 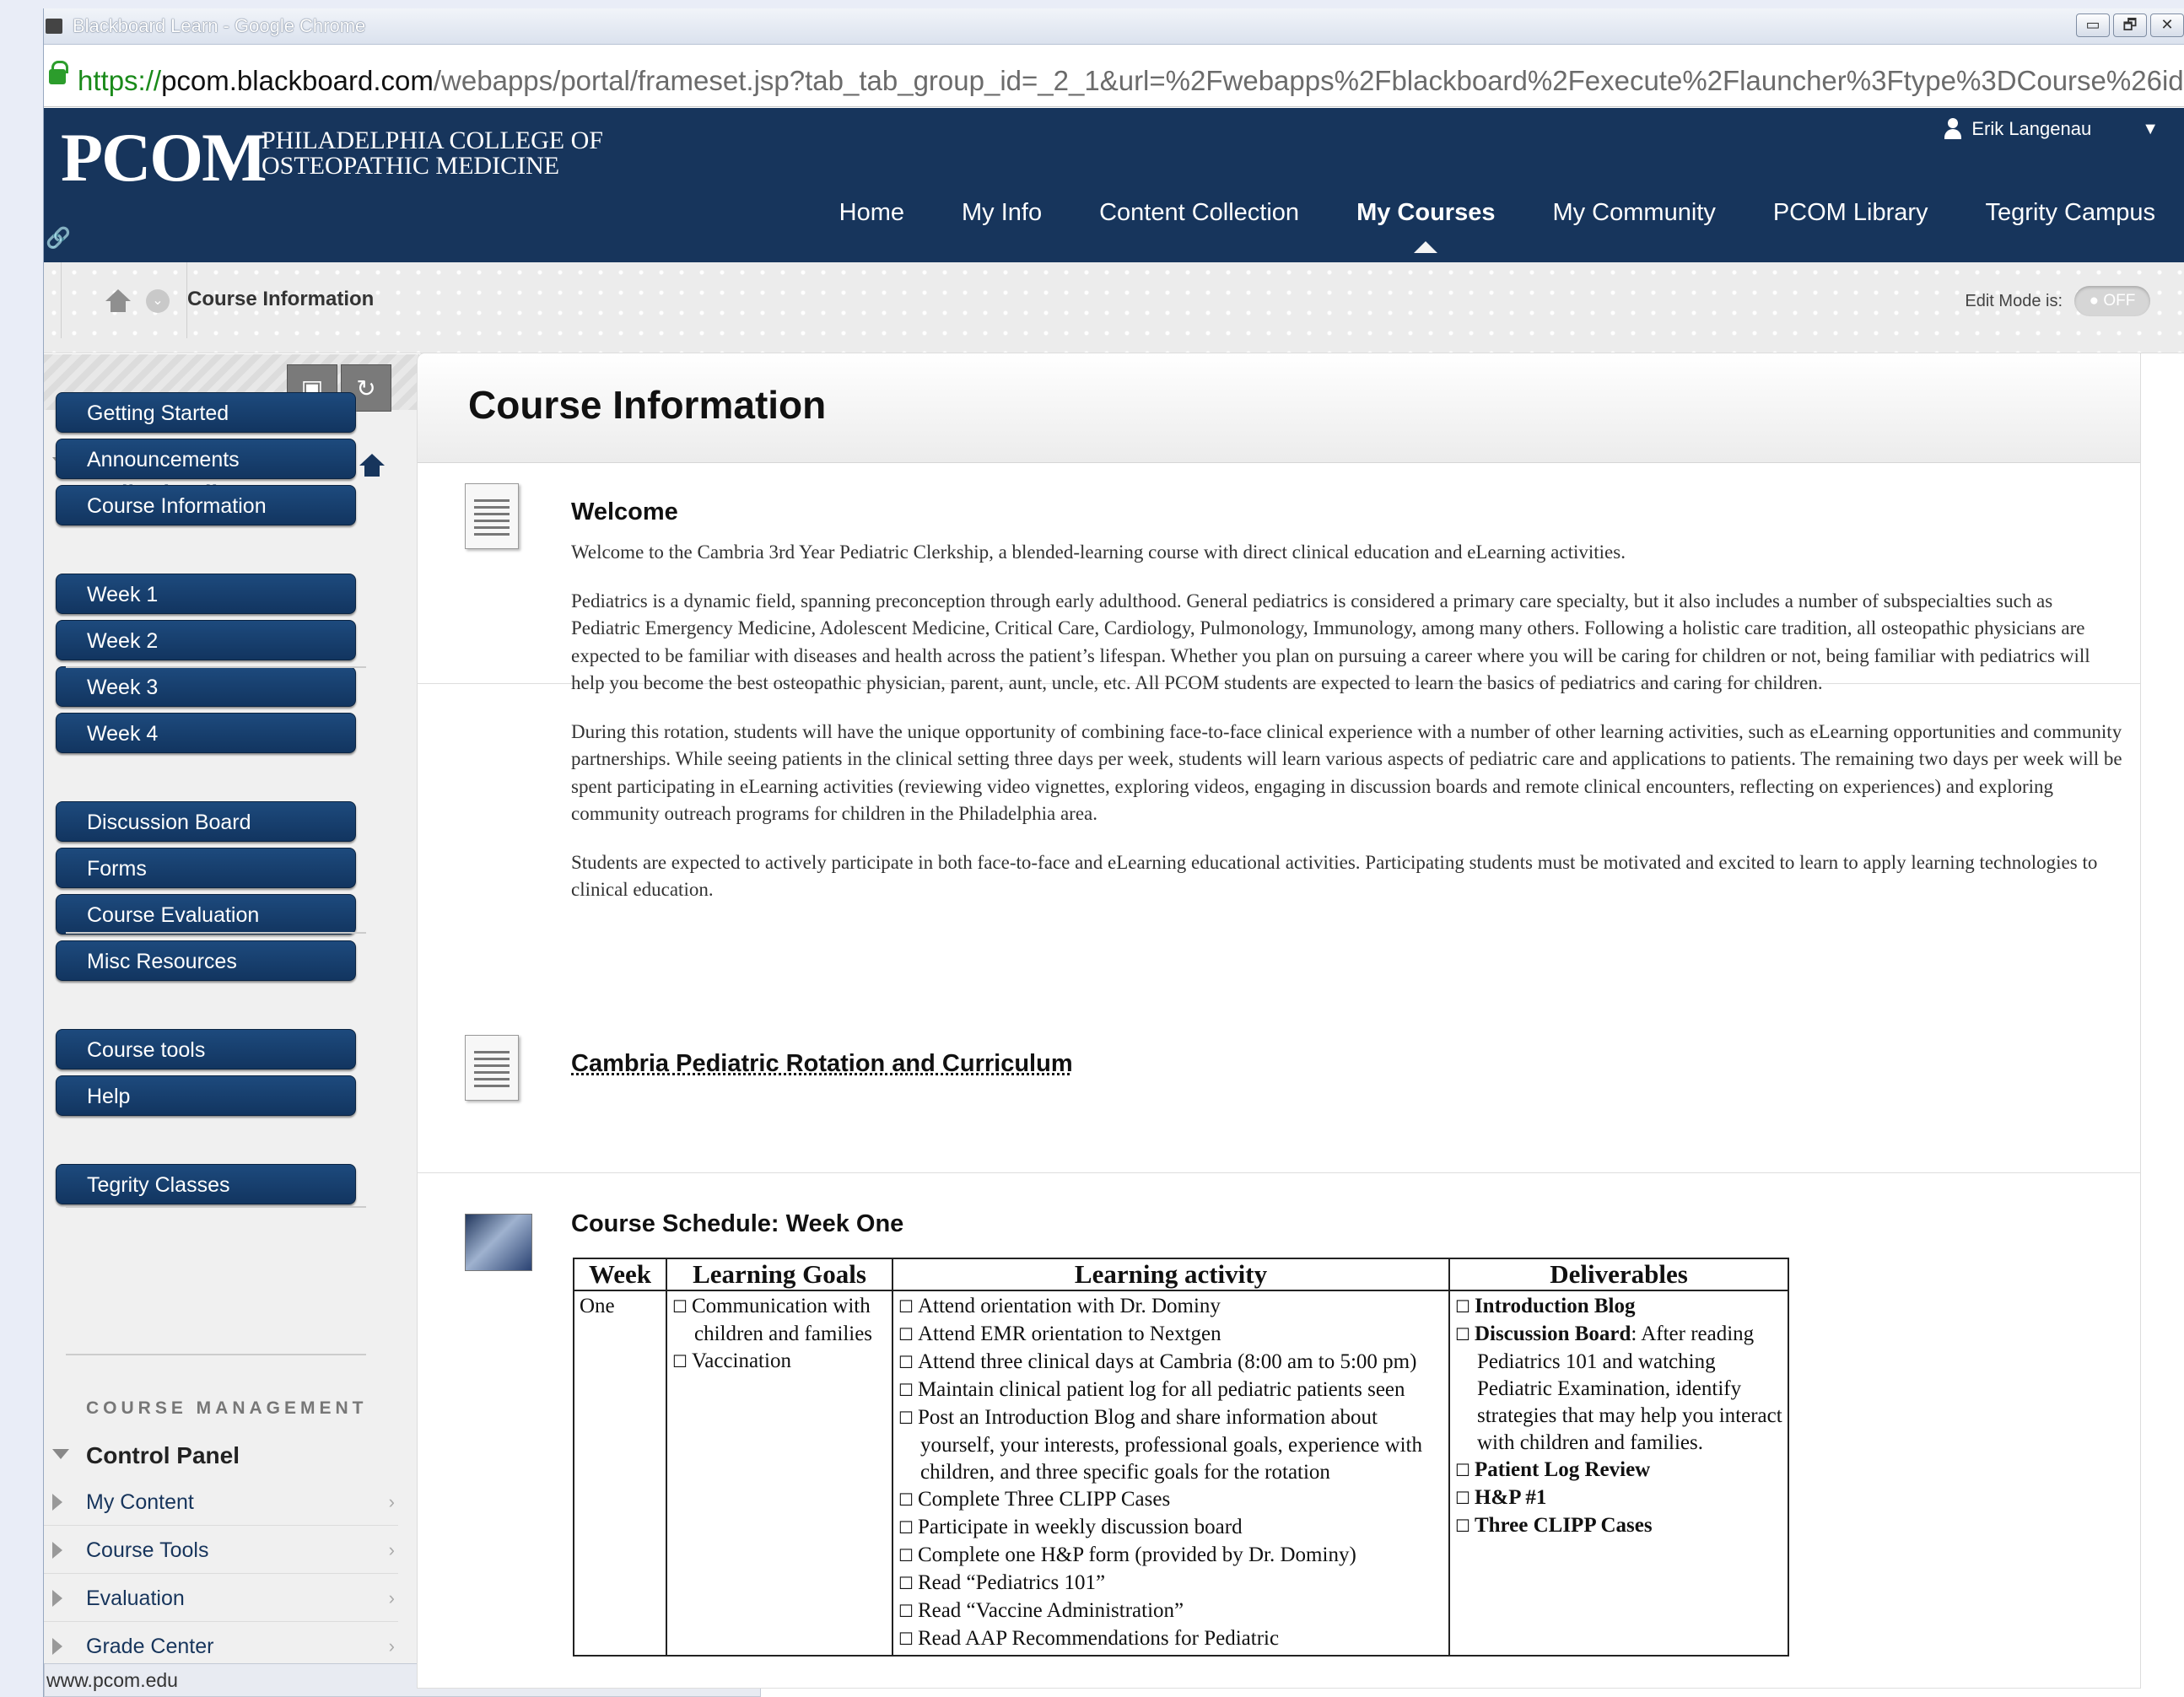 What do you see at coordinates (871, 212) in the screenshot?
I see `nav-tab-home: Home` at bounding box center [871, 212].